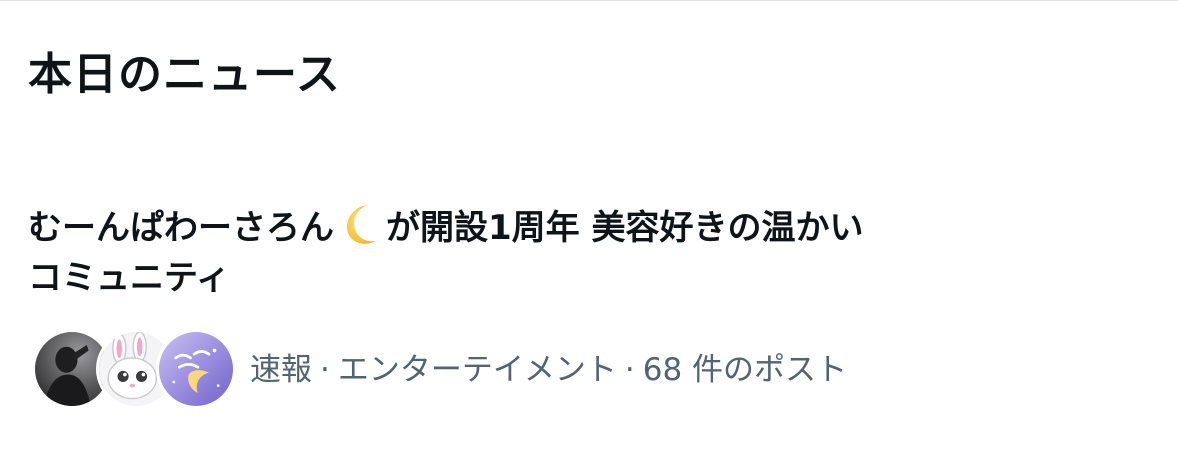 This screenshot has height=474, width=1178. Describe the element at coordinates (184, 74) in the screenshot. I see `section-title: 本日のニュース` at that location.